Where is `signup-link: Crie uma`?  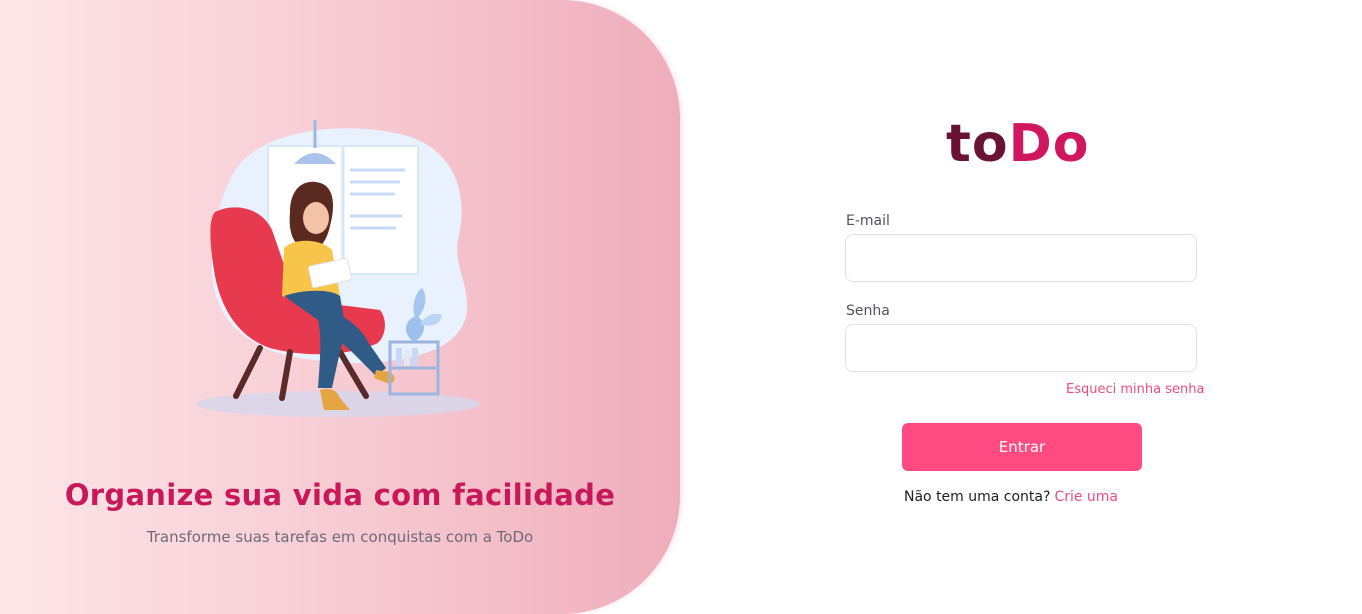
signup-link: Crie uma is located at coordinates (1086, 497).